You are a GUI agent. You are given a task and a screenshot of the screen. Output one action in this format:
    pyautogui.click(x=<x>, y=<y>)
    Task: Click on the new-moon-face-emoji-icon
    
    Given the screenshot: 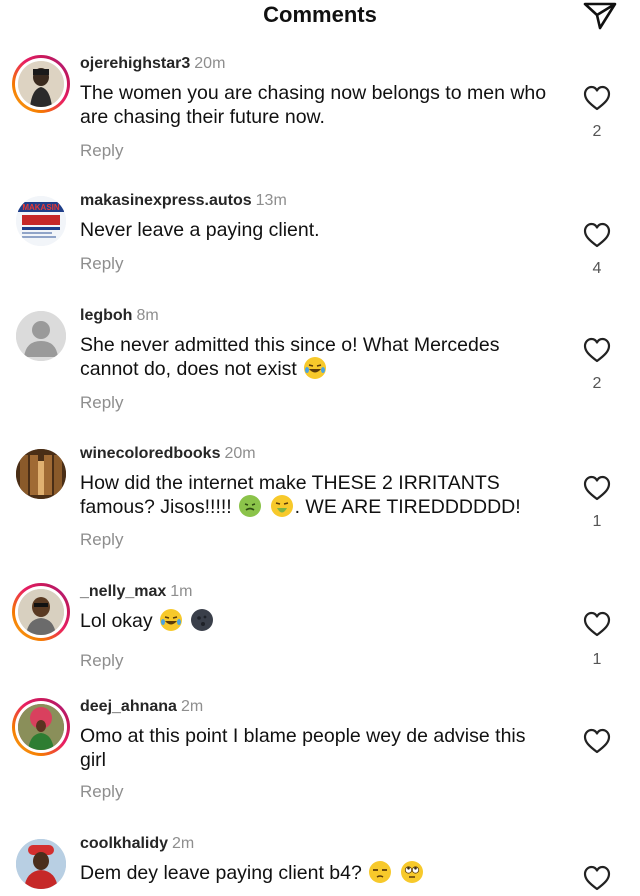 What is the action you would take?
    pyautogui.click(x=202, y=620)
    